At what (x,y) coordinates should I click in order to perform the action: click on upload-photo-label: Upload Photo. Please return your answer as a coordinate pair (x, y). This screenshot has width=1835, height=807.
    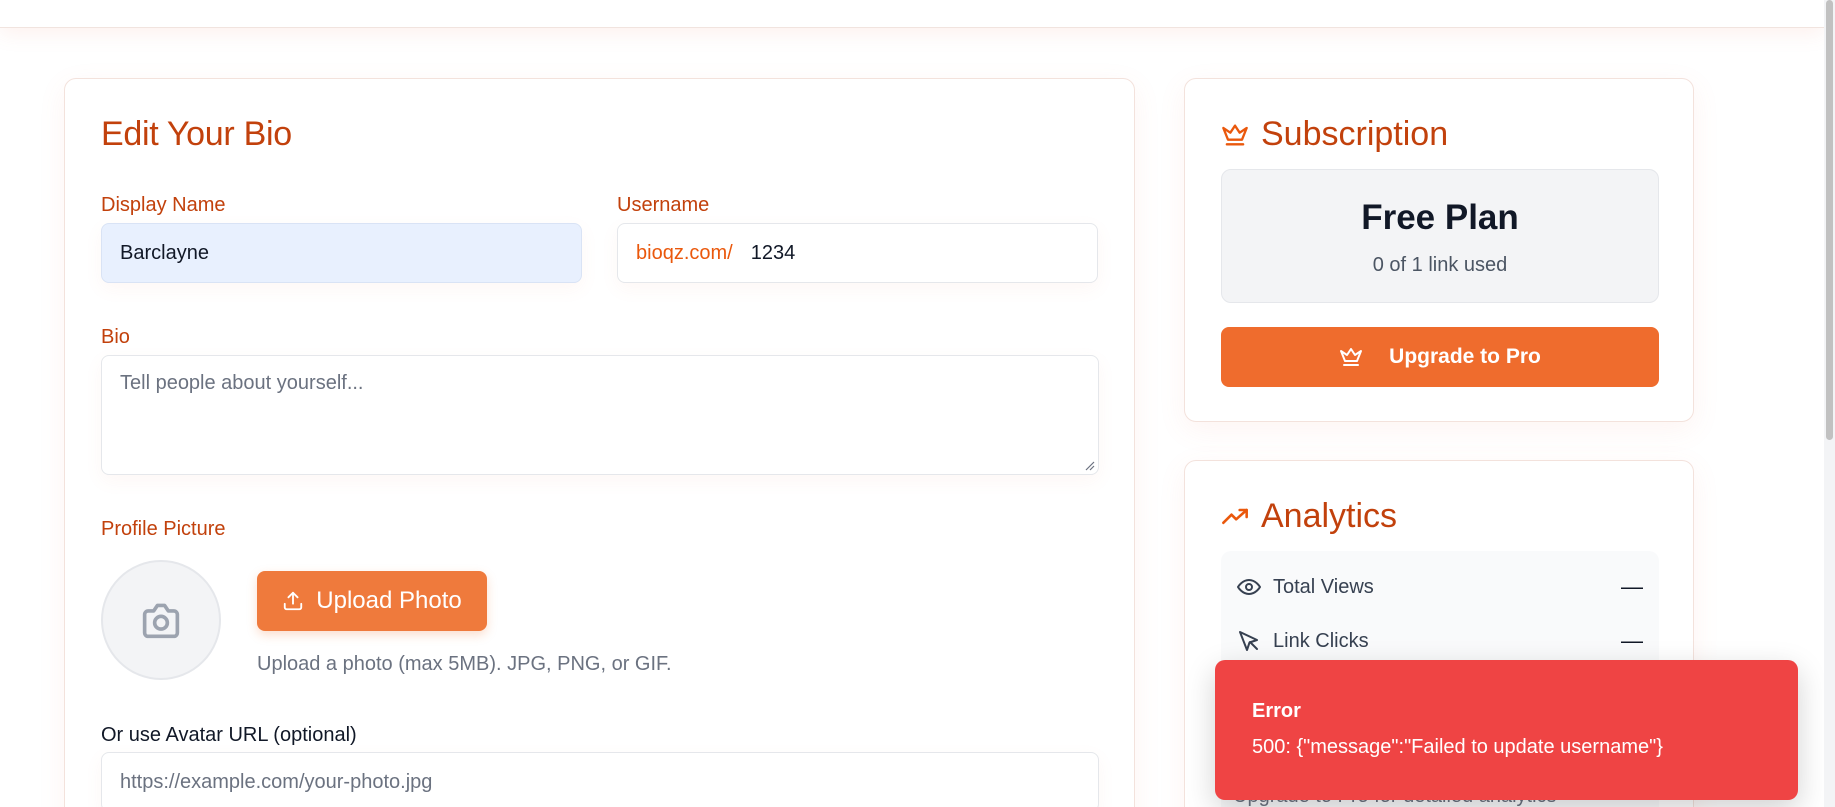
    Looking at the image, I should click on (389, 600).